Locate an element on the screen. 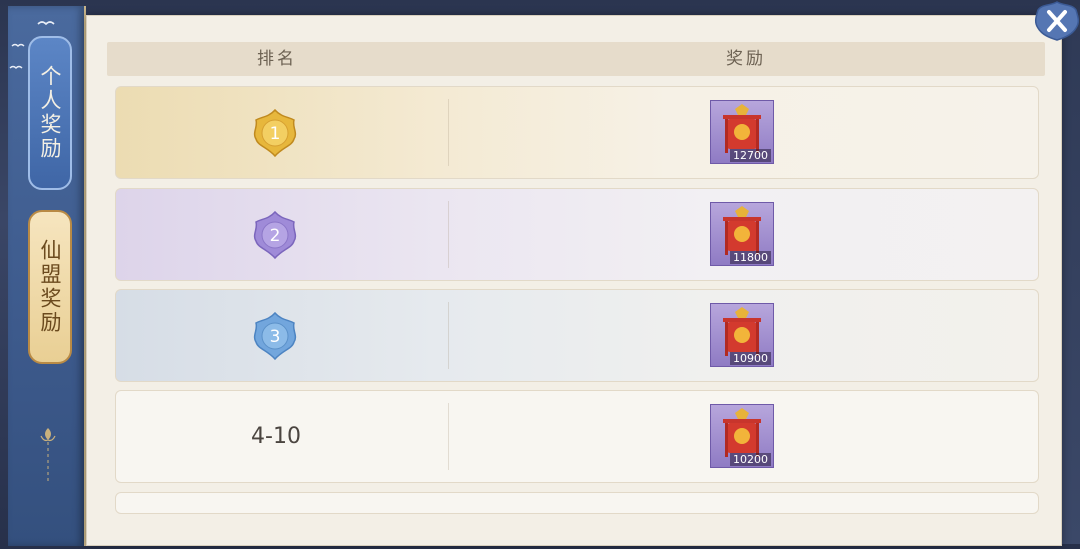 The image size is (1080, 549). reward-item: 10900 is located at coordinates (742, 335).